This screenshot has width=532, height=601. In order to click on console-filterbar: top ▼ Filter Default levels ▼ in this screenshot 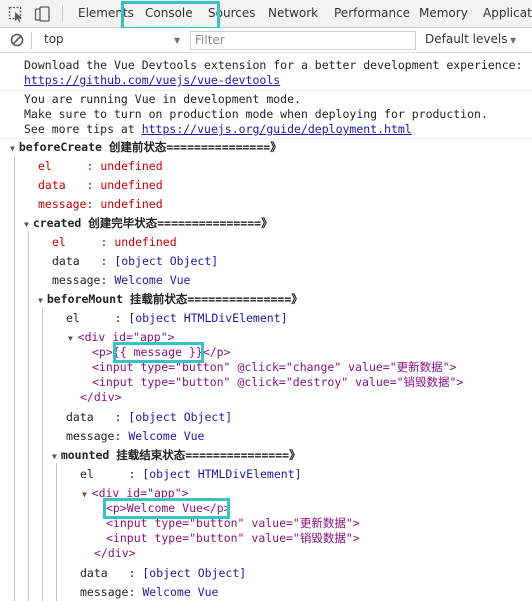, I will do `click(266, 40)`.